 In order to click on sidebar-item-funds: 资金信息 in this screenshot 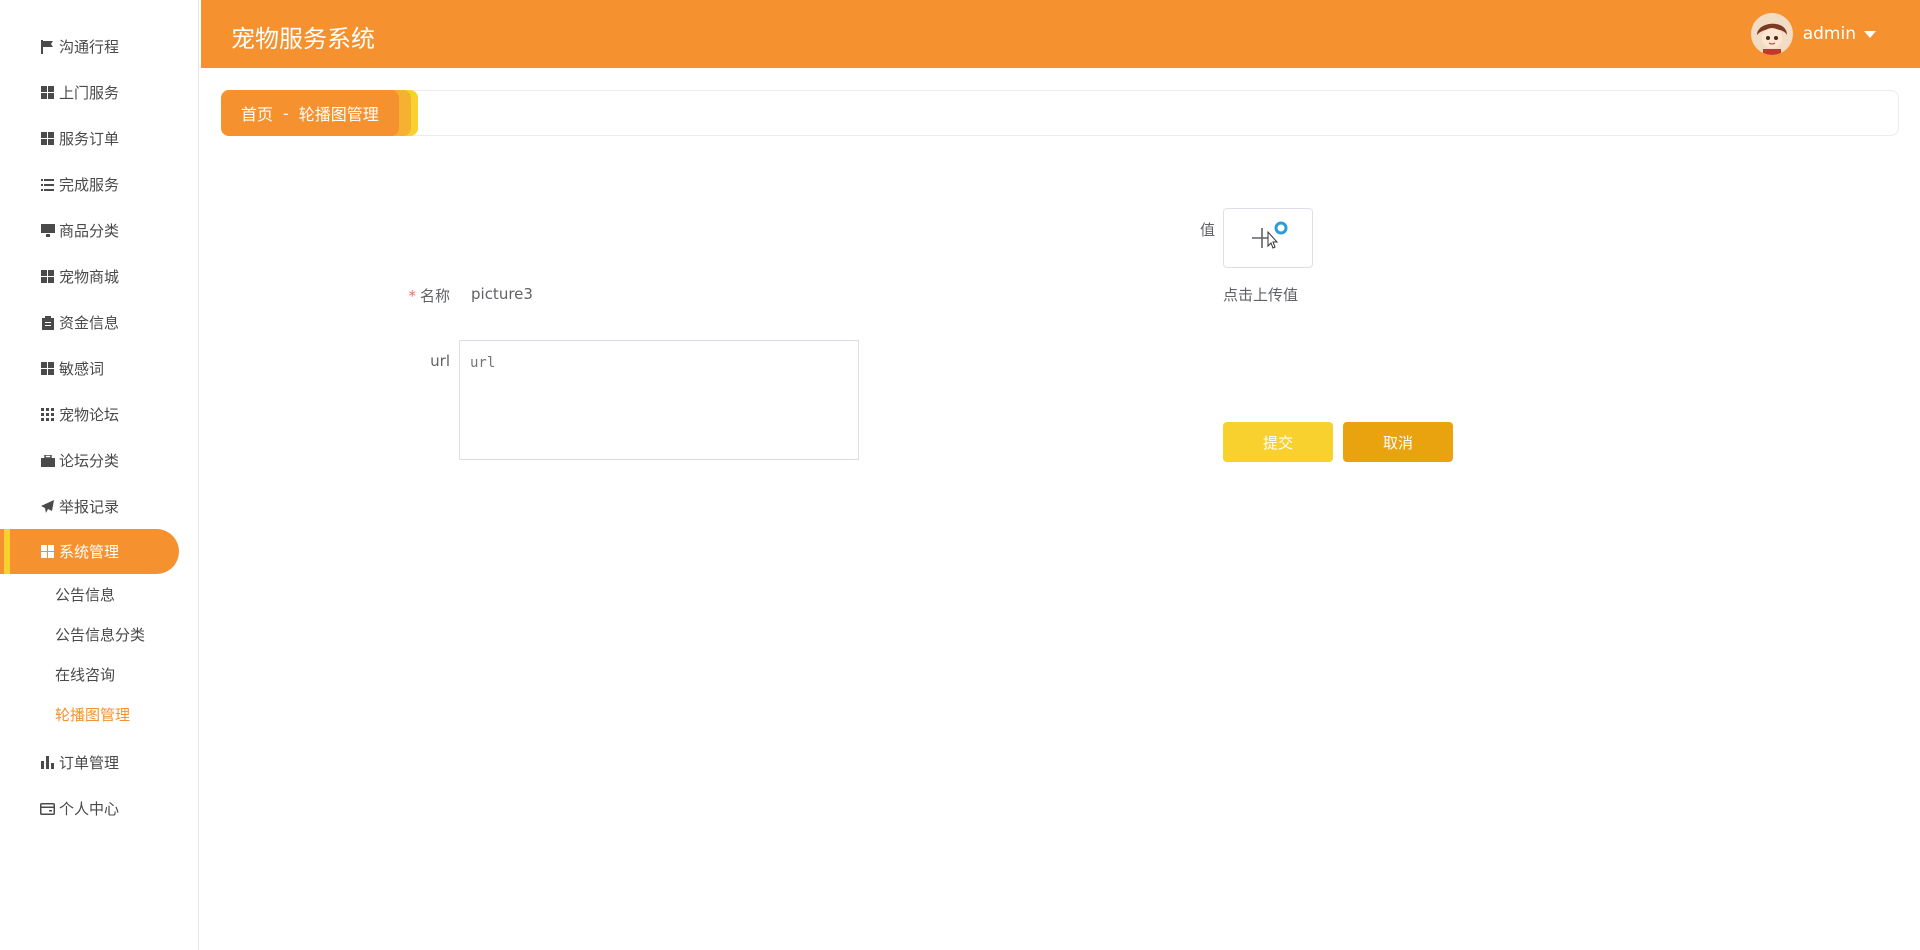, I will do `click(89, 322)`.